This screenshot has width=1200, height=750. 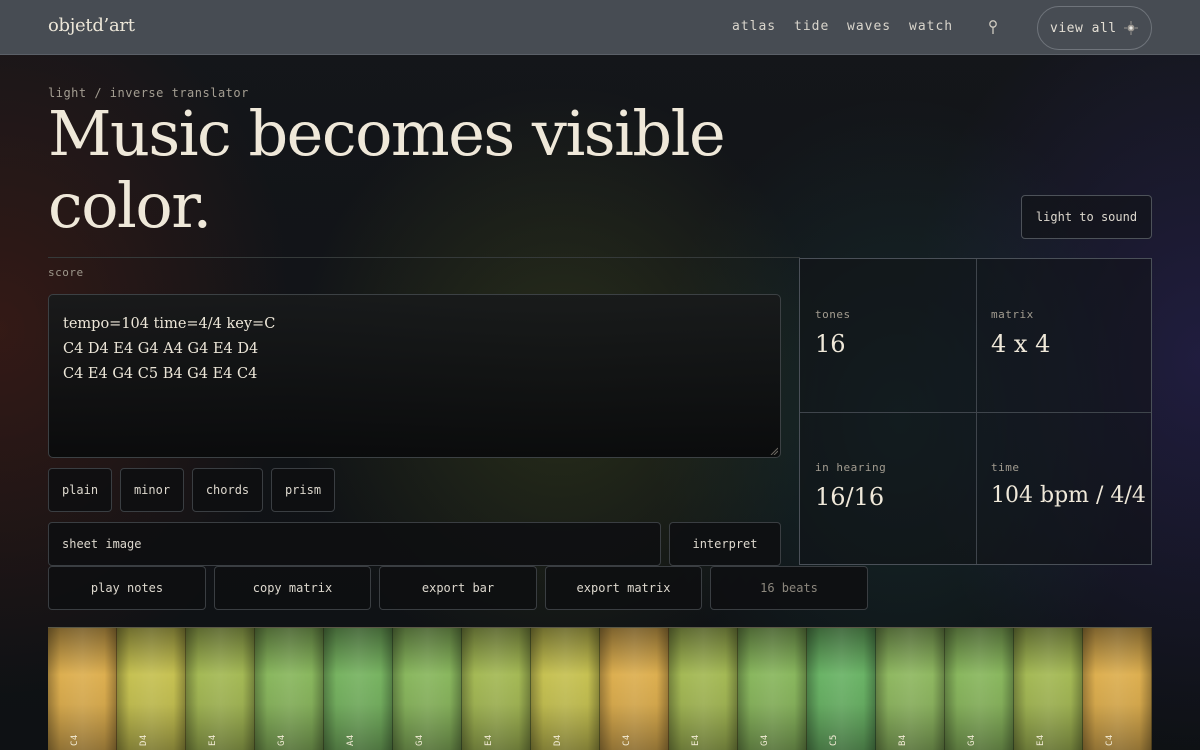 I want to click on nav-link-tide: tide, so click(x=811, y=26).